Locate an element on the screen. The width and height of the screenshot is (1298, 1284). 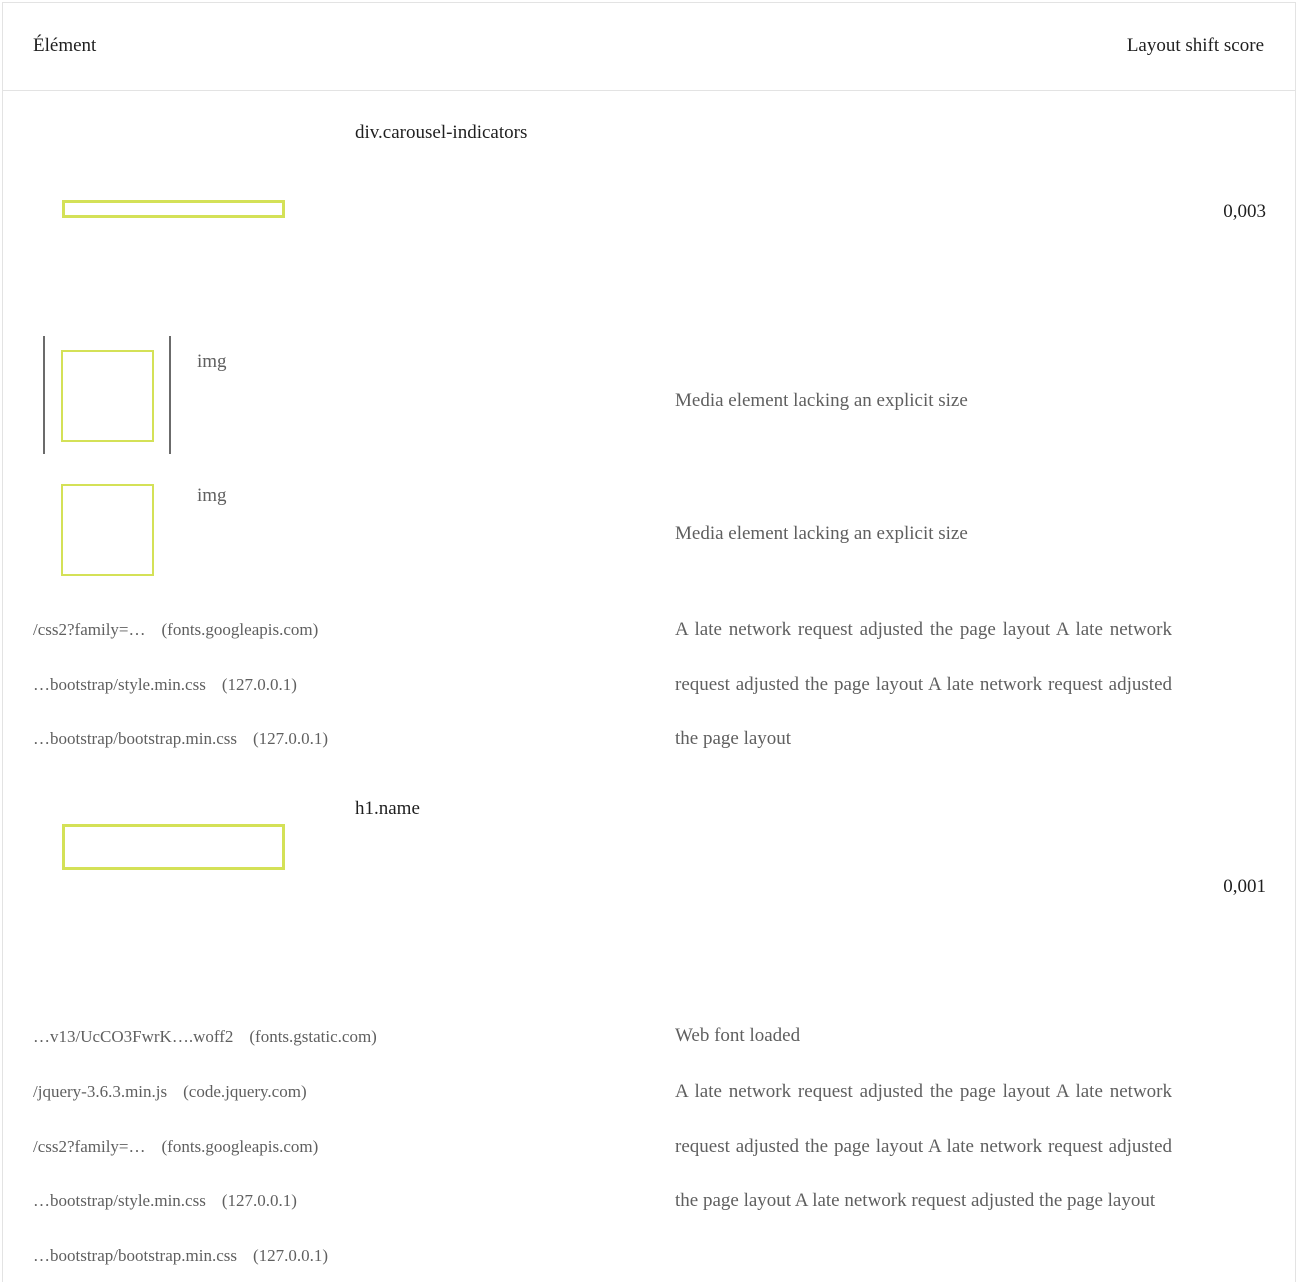
column-header-element: Élément is located at coordinates (65, 45).